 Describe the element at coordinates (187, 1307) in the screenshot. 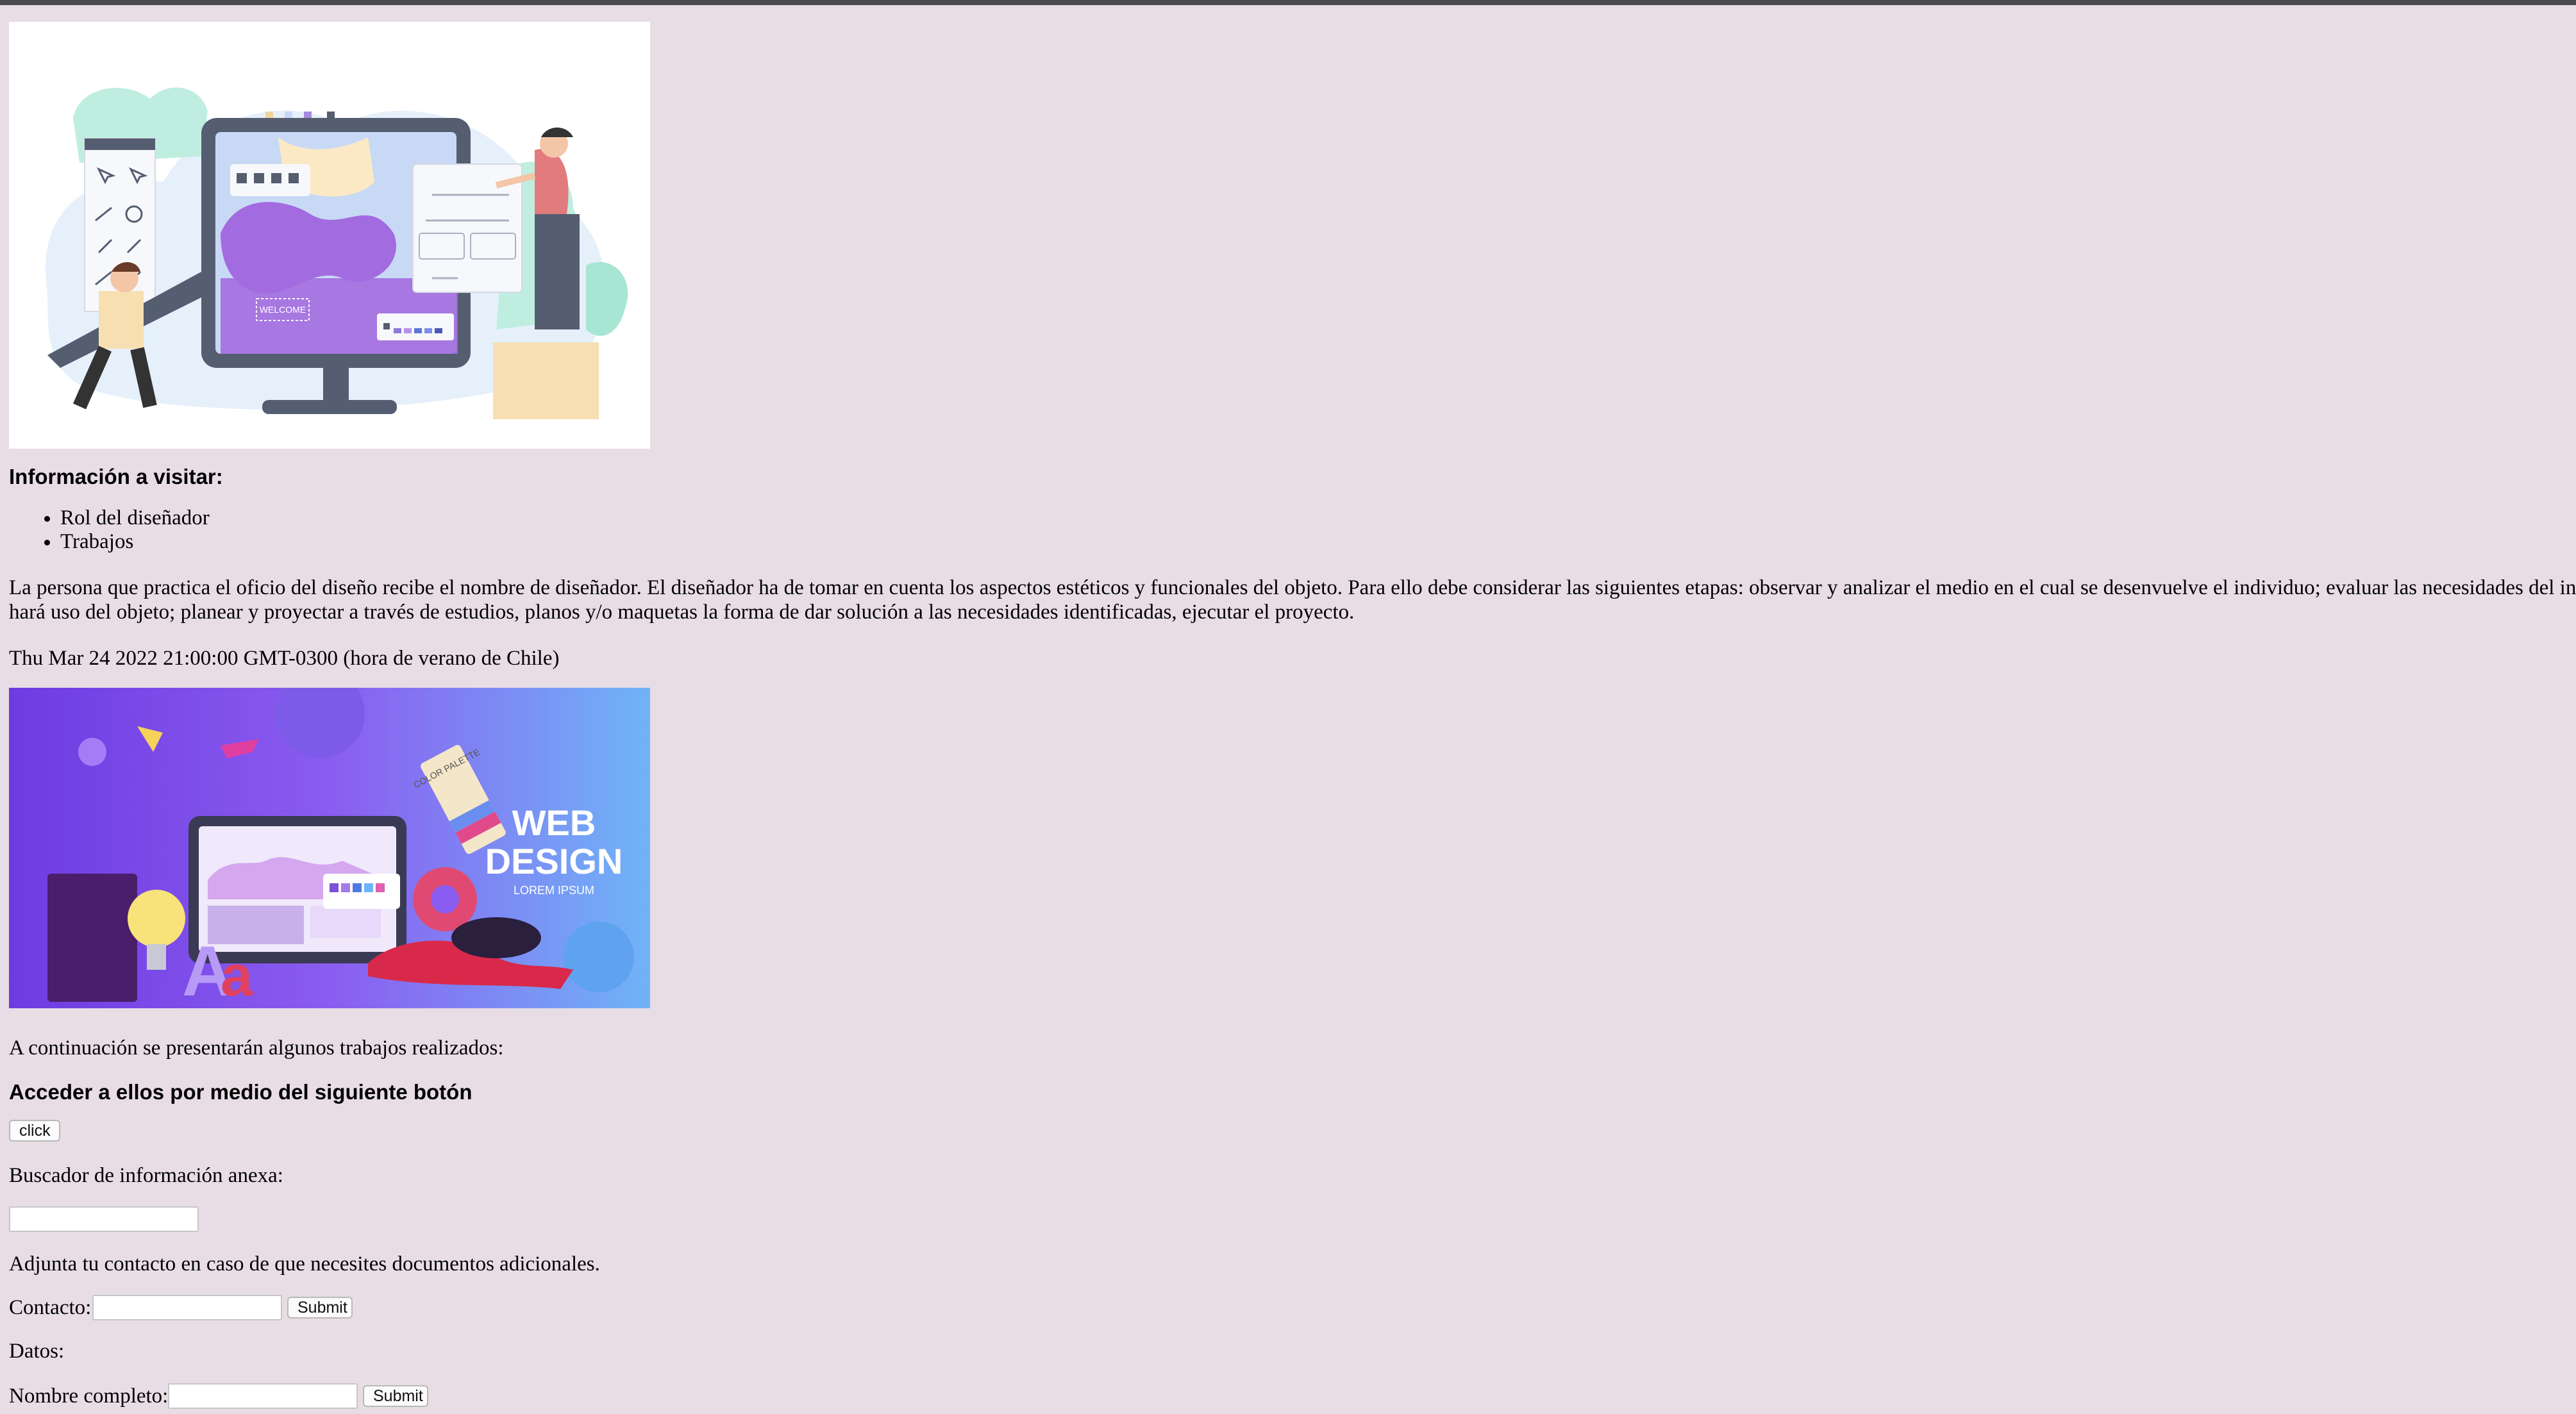

I see `contact-input` at that location.